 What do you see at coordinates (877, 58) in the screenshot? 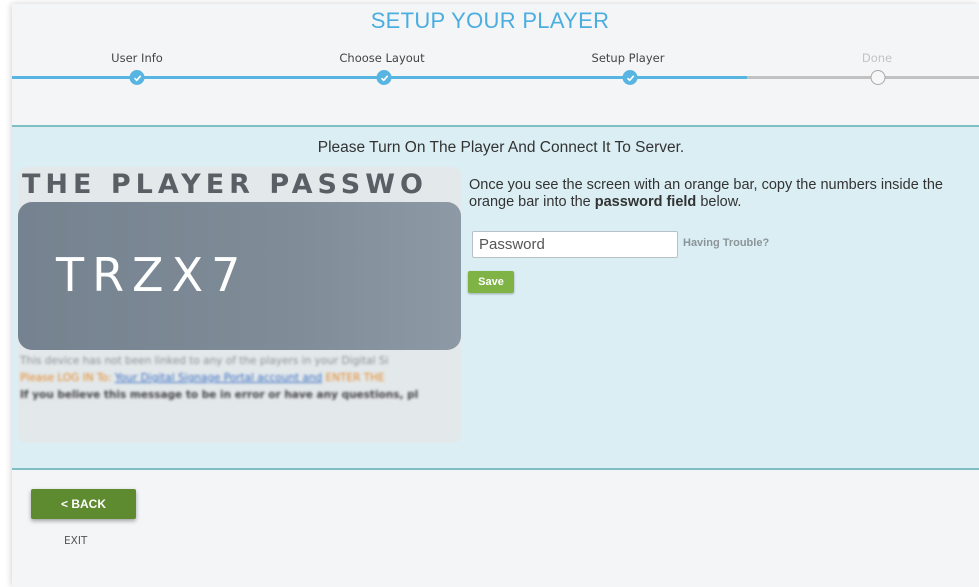
I see `step-label-done: Done` at bounding box center [877, 58].